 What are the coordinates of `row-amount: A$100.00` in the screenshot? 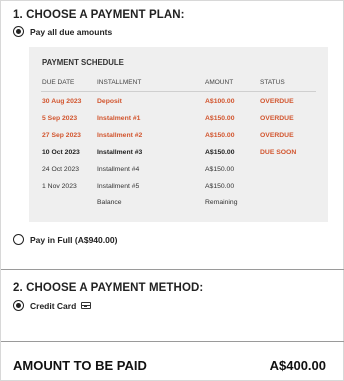 It's located at (220, 101).